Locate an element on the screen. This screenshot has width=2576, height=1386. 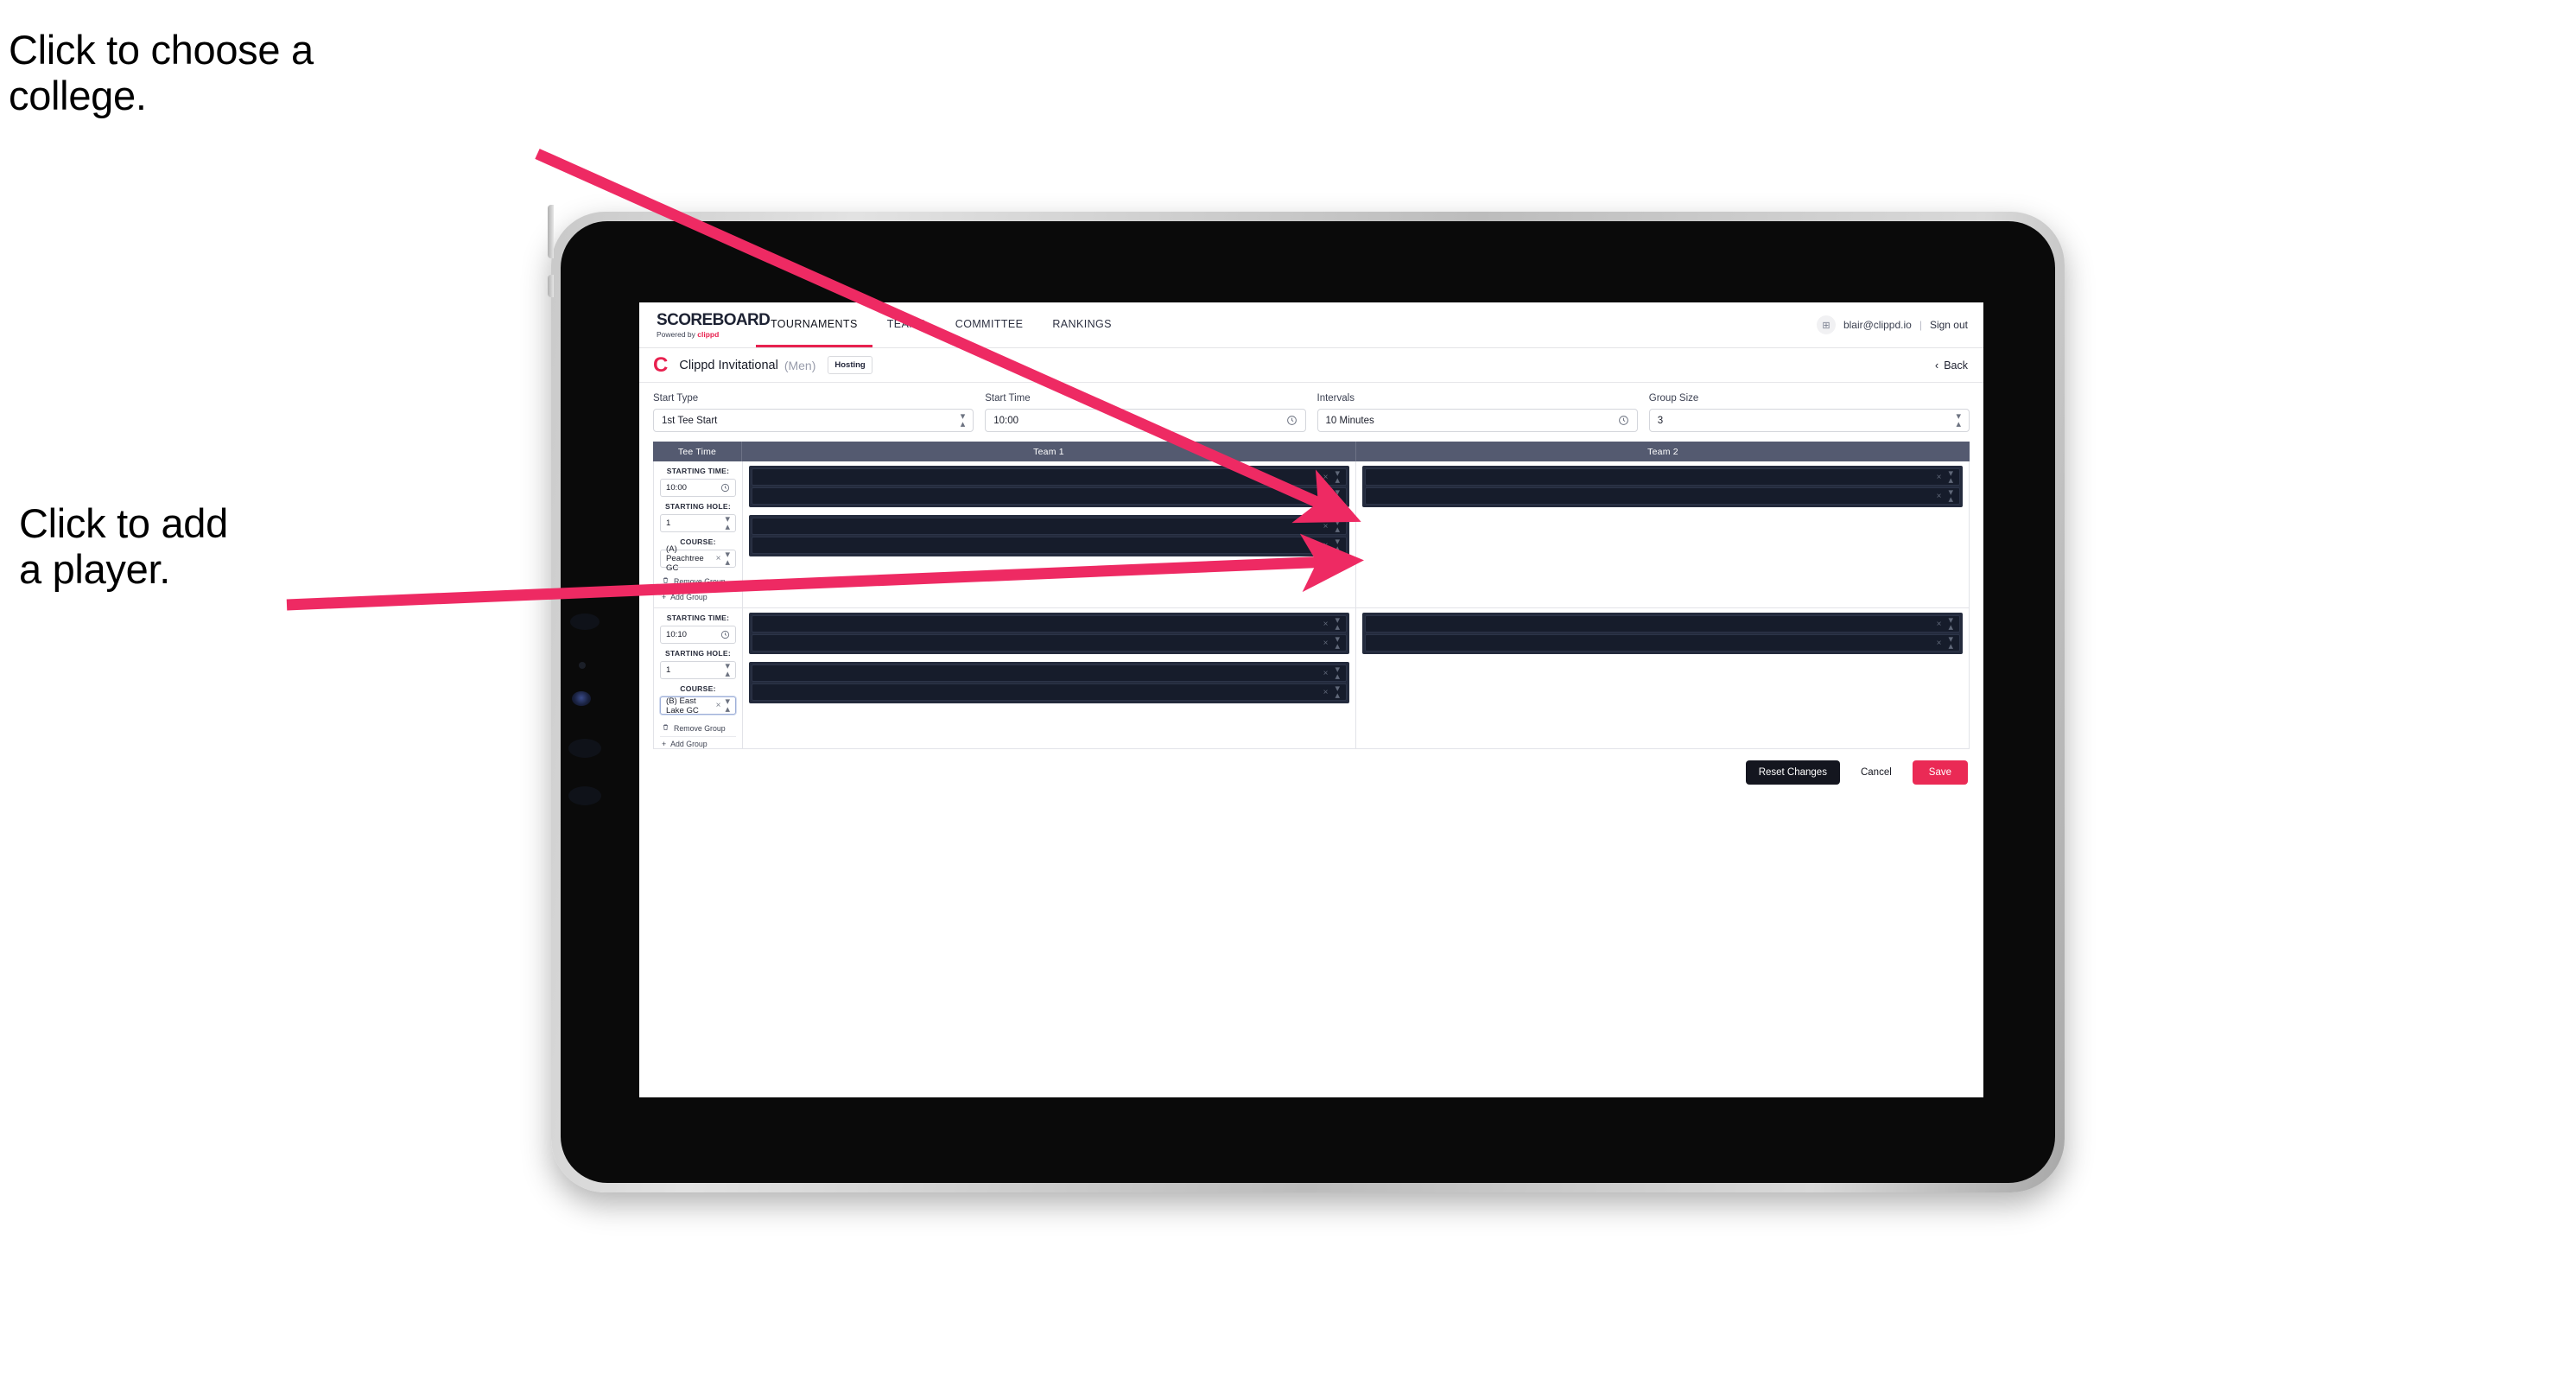
tab-tournaments: TOURNAMENTS is located at coordinates (814, 324).